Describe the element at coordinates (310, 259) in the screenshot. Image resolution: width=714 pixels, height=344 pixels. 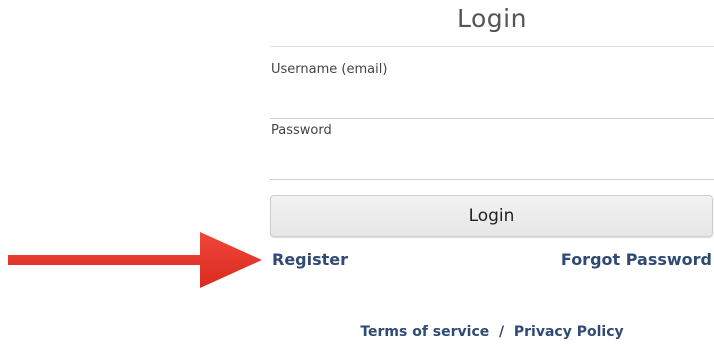
I see `register-link: Register` at that location.